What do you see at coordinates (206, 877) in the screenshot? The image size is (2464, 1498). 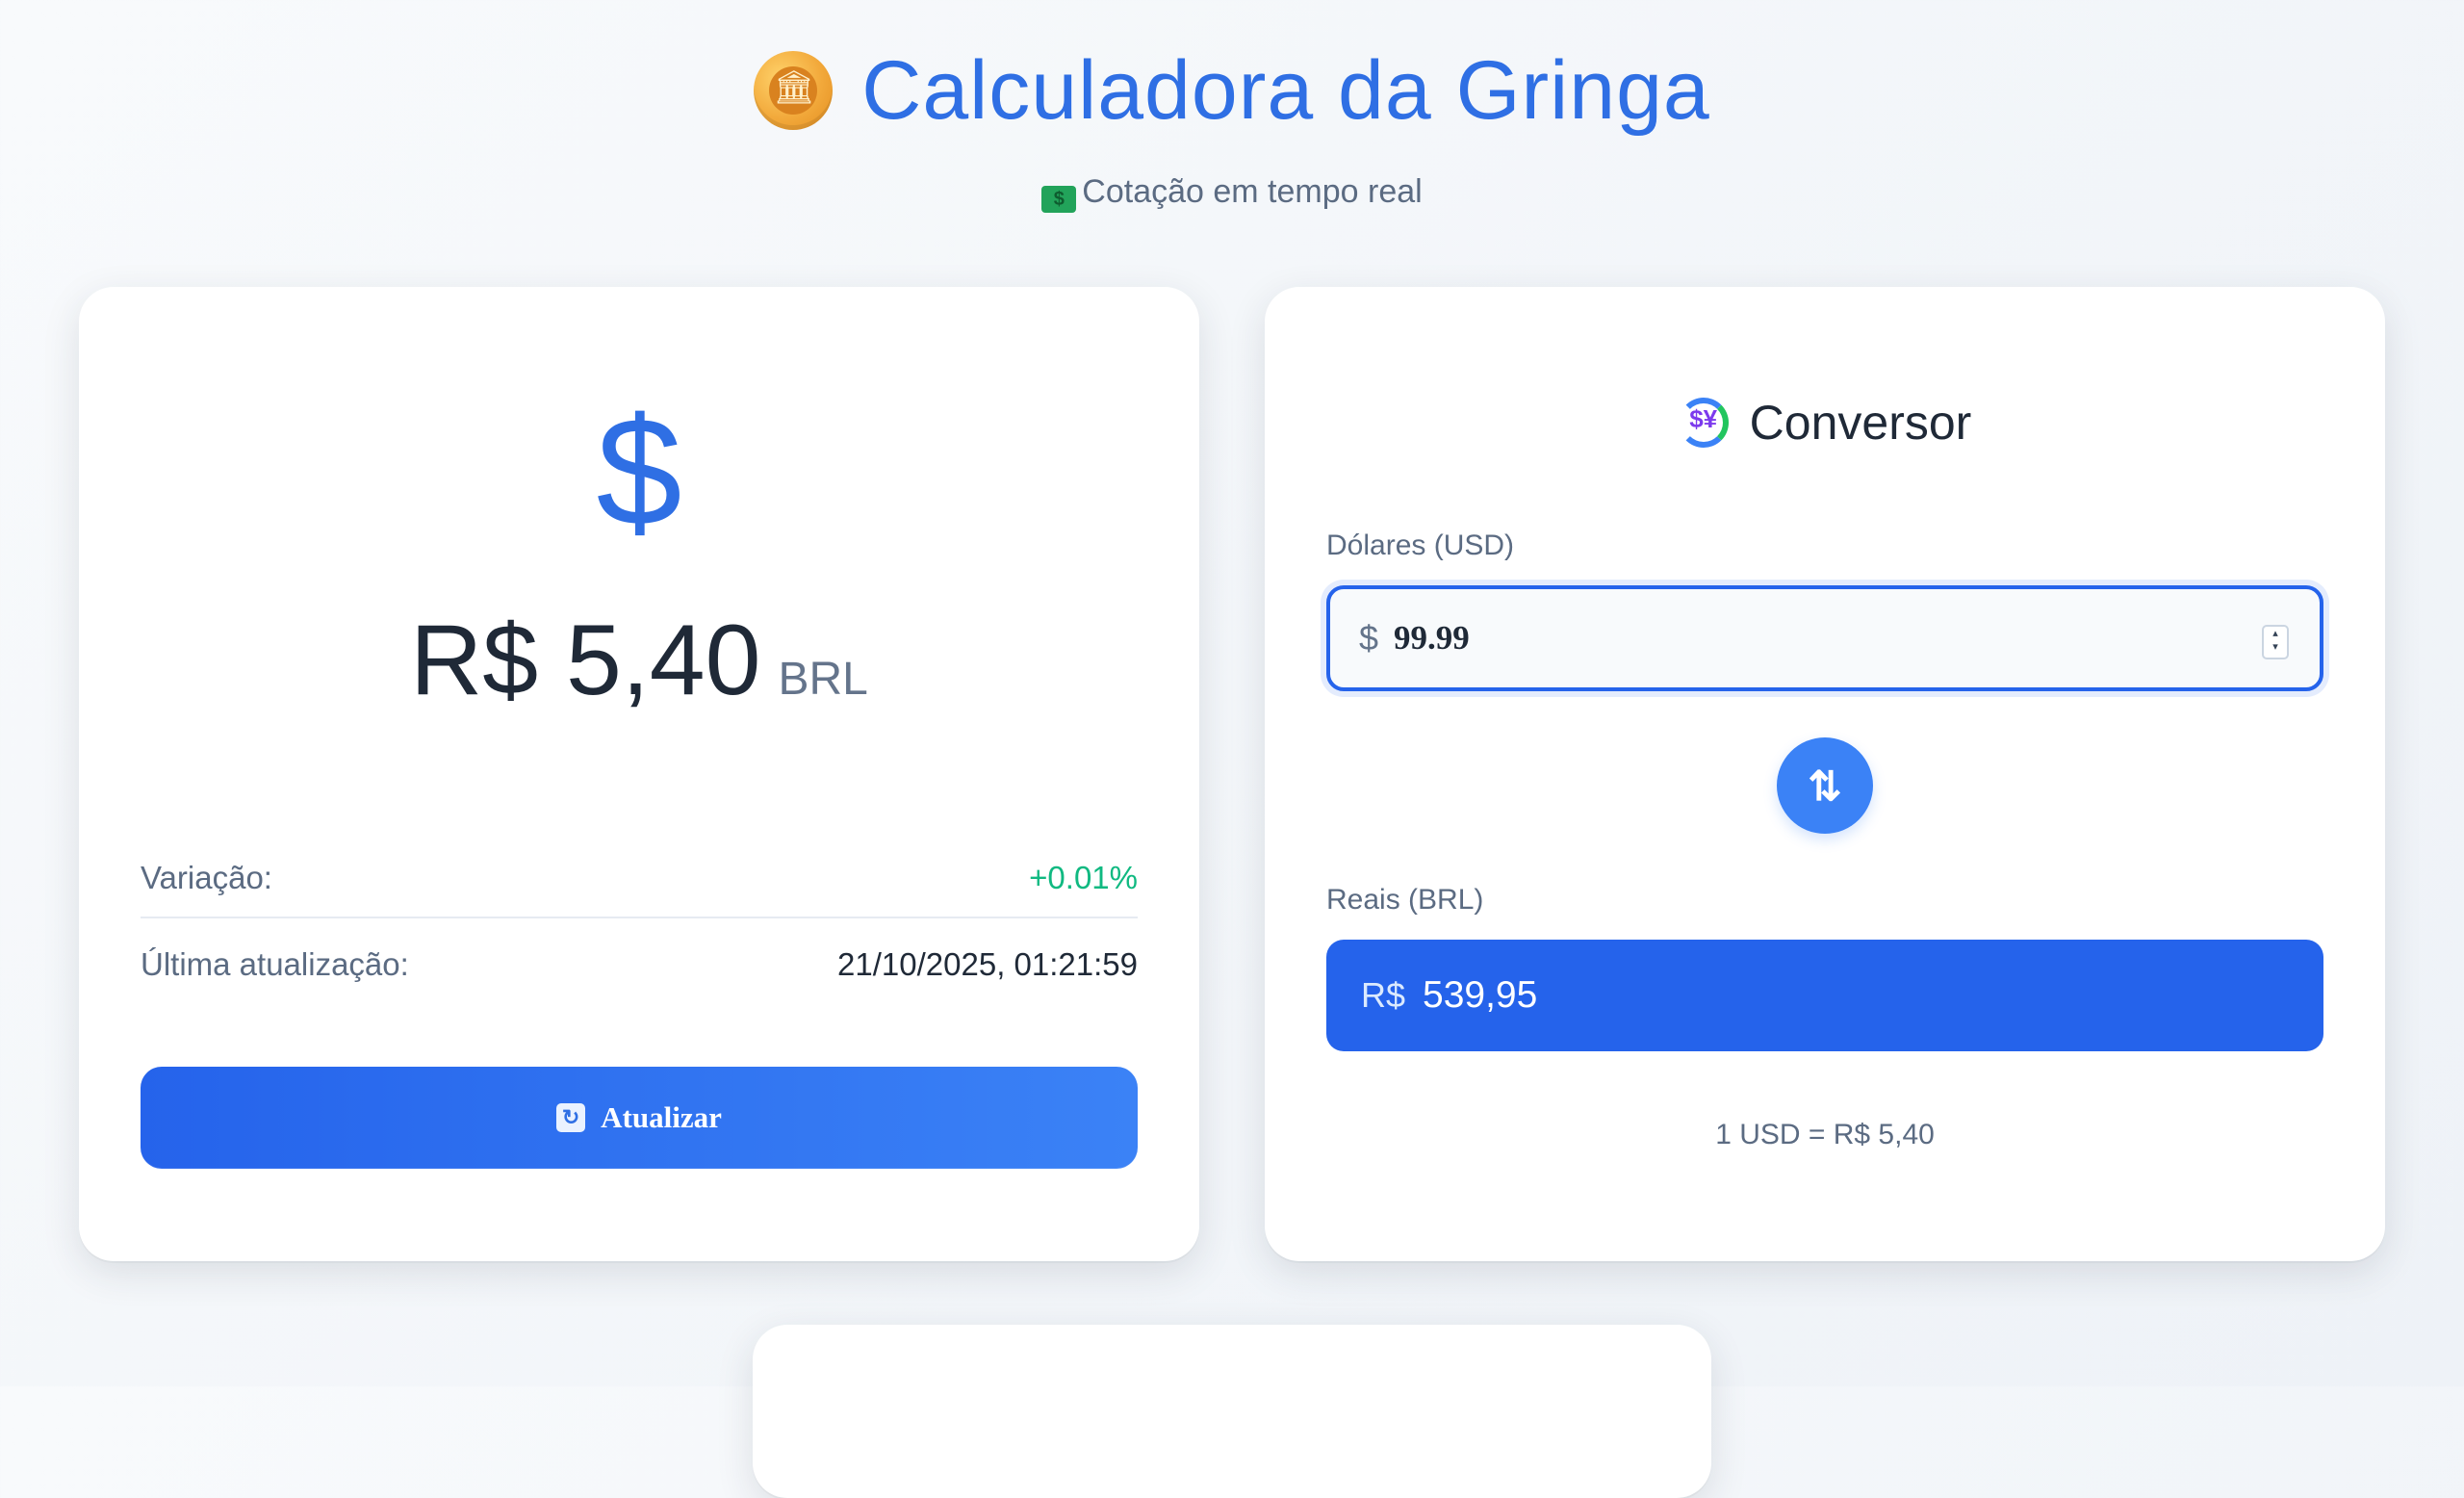 I see `variation-label: Variação:` at bounding box center [206, 877].